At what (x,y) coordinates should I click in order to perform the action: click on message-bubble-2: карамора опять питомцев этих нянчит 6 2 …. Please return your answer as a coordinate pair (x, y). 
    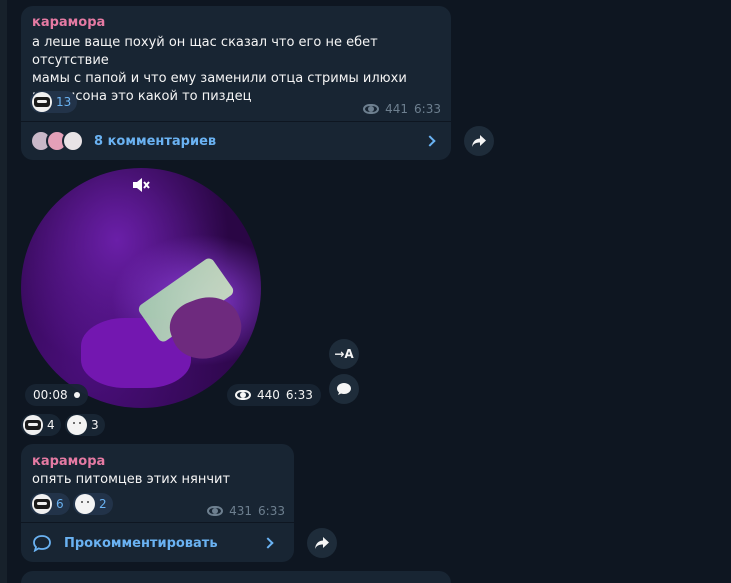
    Looking at the image, I should click on (157, 503).